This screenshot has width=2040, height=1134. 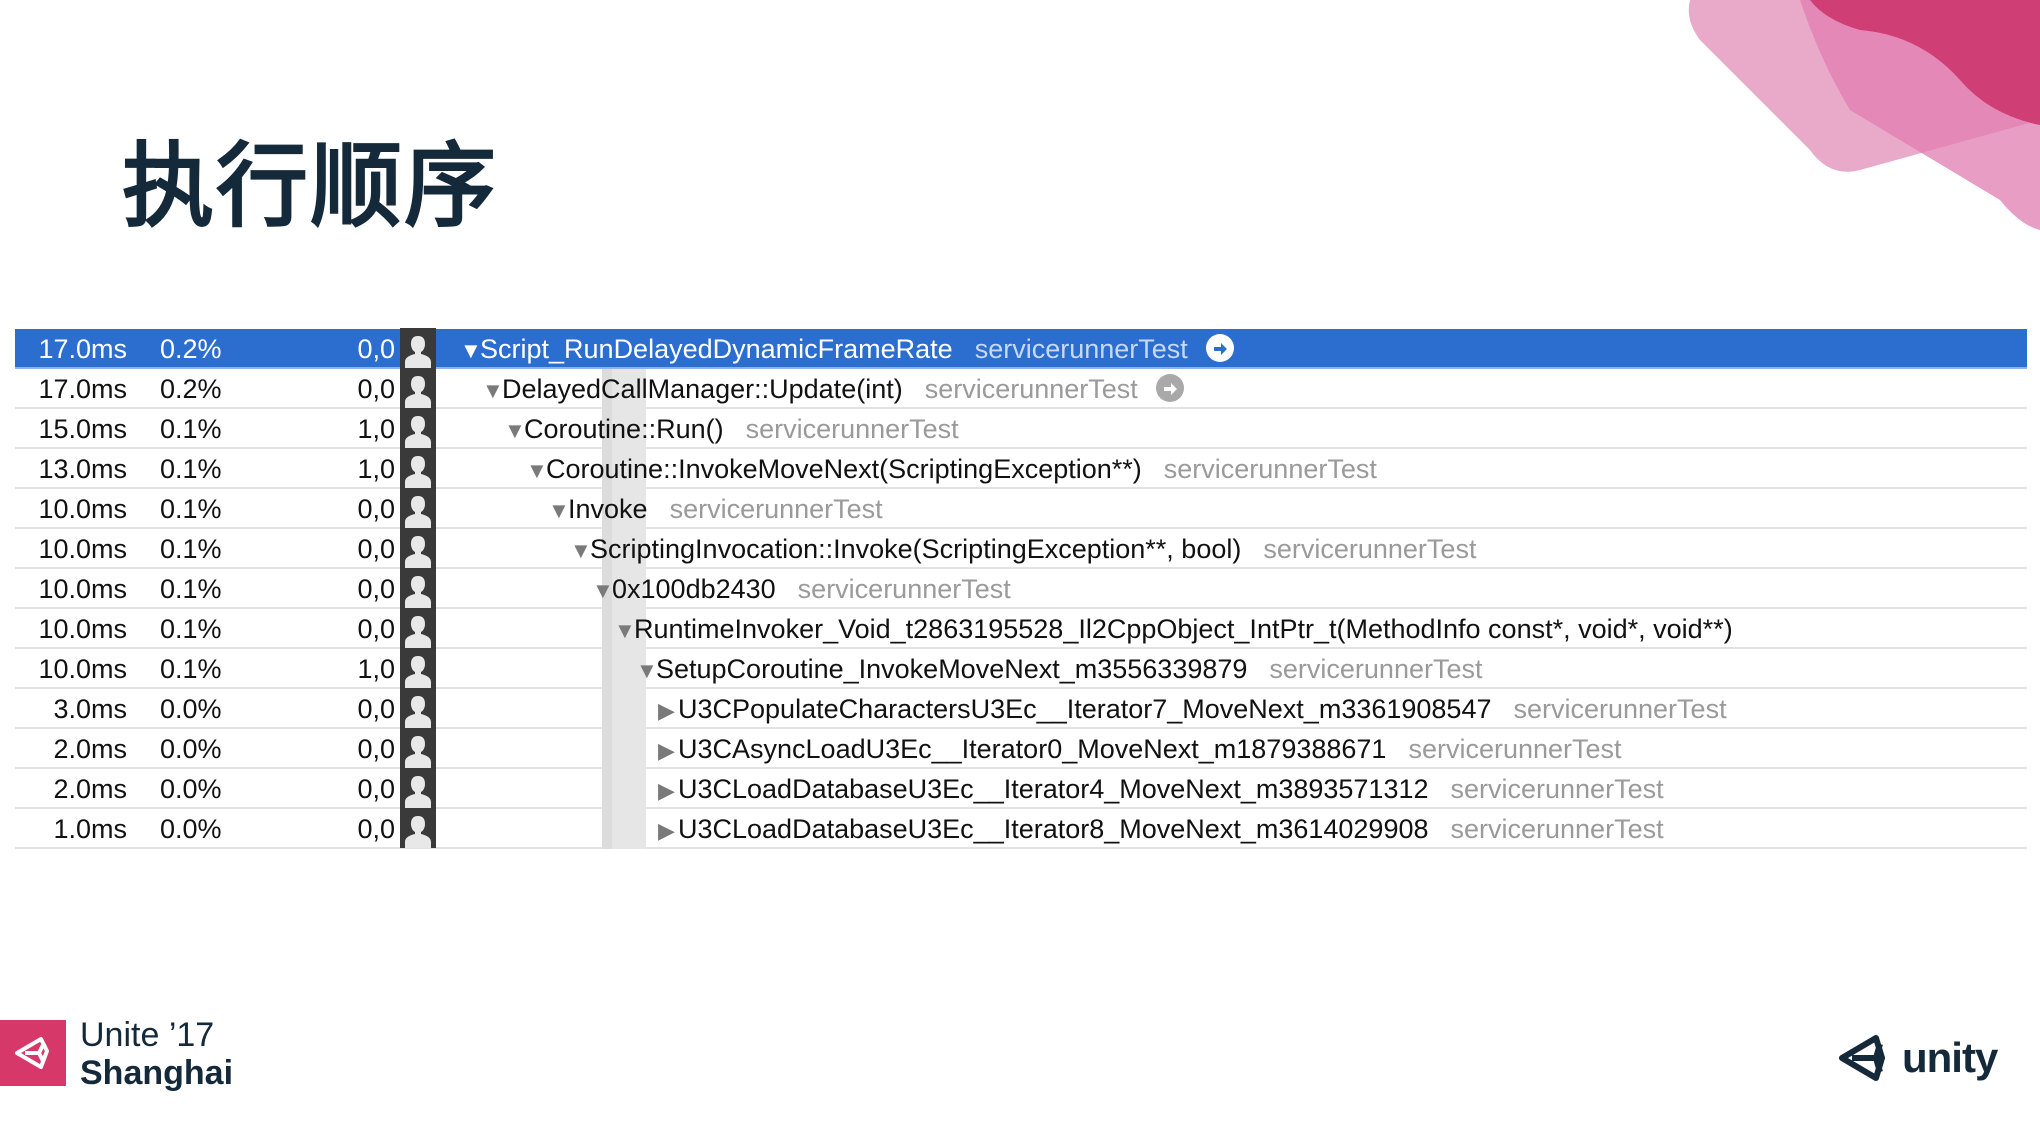 What do you see at coordinates (624, 429) in the screenshot?
I see `symbol-name: Coroutine::Run()` at bounding box center [624, 429].